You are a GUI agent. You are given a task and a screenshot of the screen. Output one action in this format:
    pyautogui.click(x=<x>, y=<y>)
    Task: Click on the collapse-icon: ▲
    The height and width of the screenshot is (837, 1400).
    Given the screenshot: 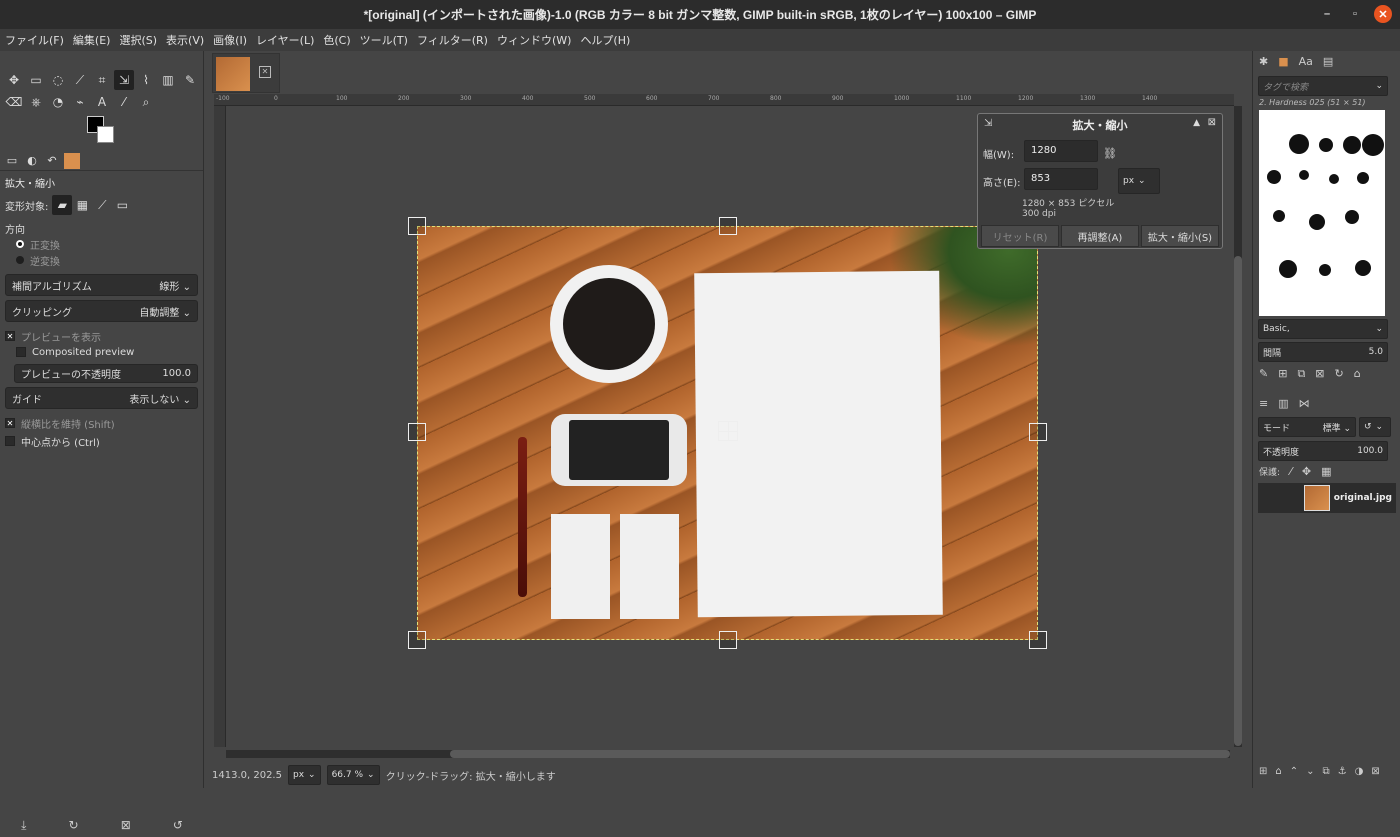 What is the action you would take?
    pyautogui.click(x=1196, y=123)
    